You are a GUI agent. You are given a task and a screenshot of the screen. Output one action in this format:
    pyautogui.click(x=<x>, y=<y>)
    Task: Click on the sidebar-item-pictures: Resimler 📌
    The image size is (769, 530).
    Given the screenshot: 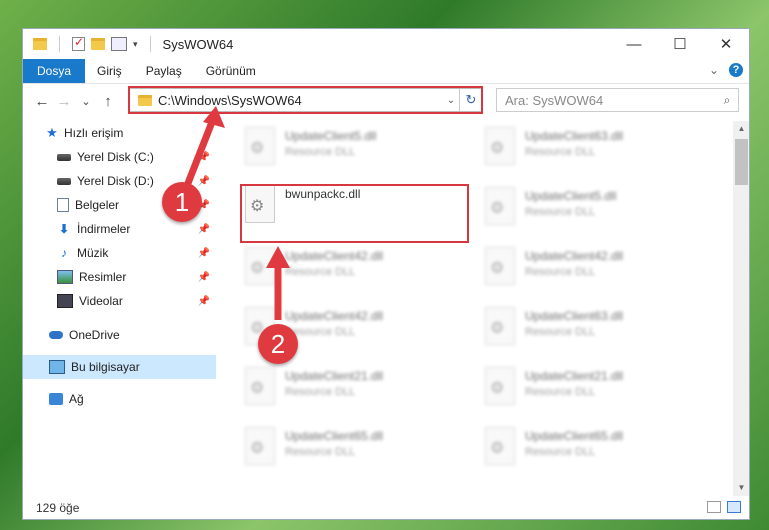 What is the action you would take?
    pyautogui.click(x=119, y=277)
    